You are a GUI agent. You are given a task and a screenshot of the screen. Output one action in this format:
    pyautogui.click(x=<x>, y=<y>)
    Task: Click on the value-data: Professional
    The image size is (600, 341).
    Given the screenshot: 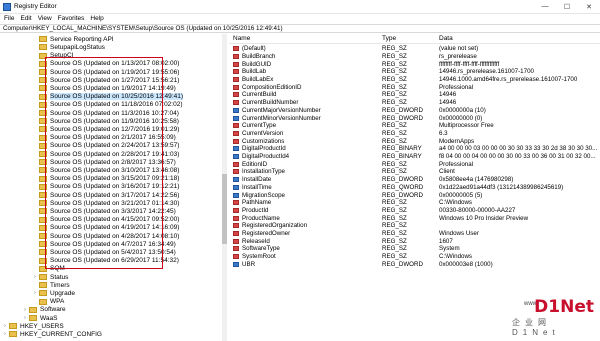 What is the action you would take?
    pyautogui.click(x=456, y=164)
    